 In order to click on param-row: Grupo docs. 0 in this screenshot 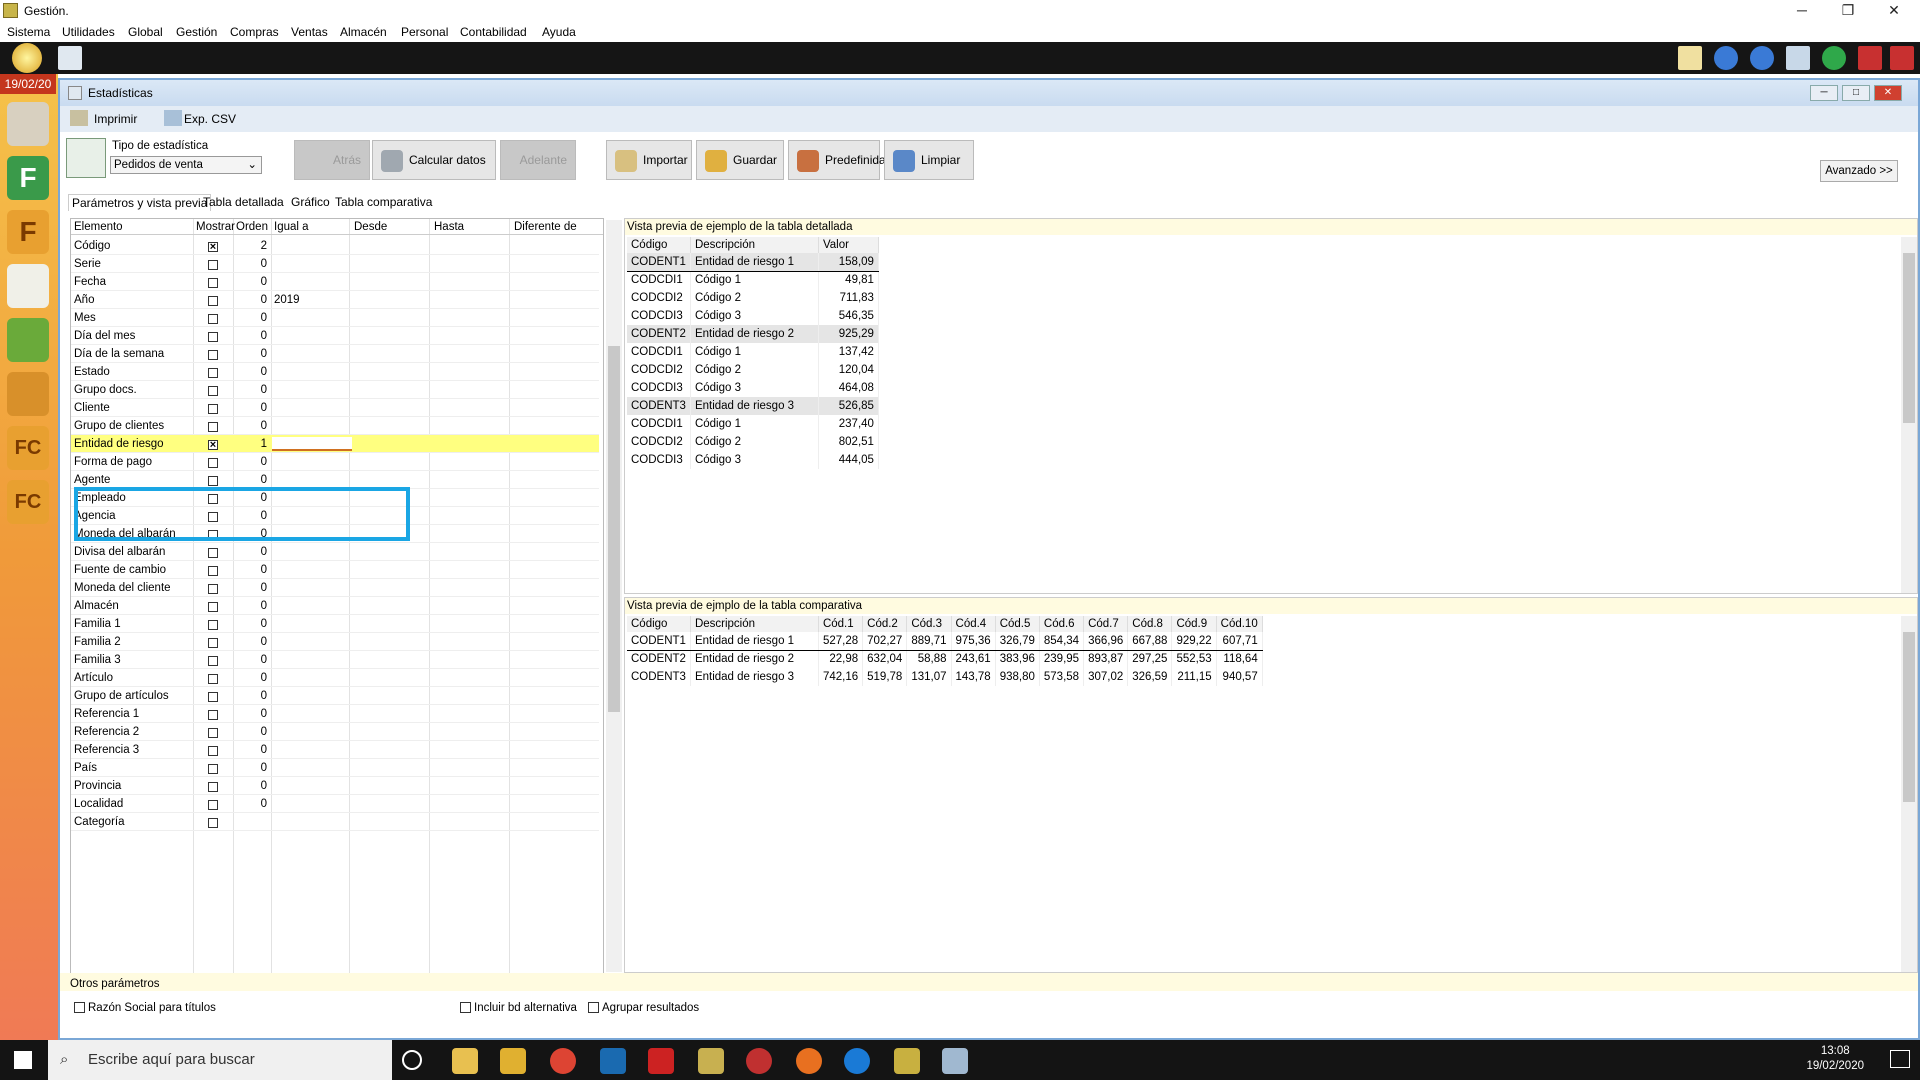, I will do `click(335, 390)`.